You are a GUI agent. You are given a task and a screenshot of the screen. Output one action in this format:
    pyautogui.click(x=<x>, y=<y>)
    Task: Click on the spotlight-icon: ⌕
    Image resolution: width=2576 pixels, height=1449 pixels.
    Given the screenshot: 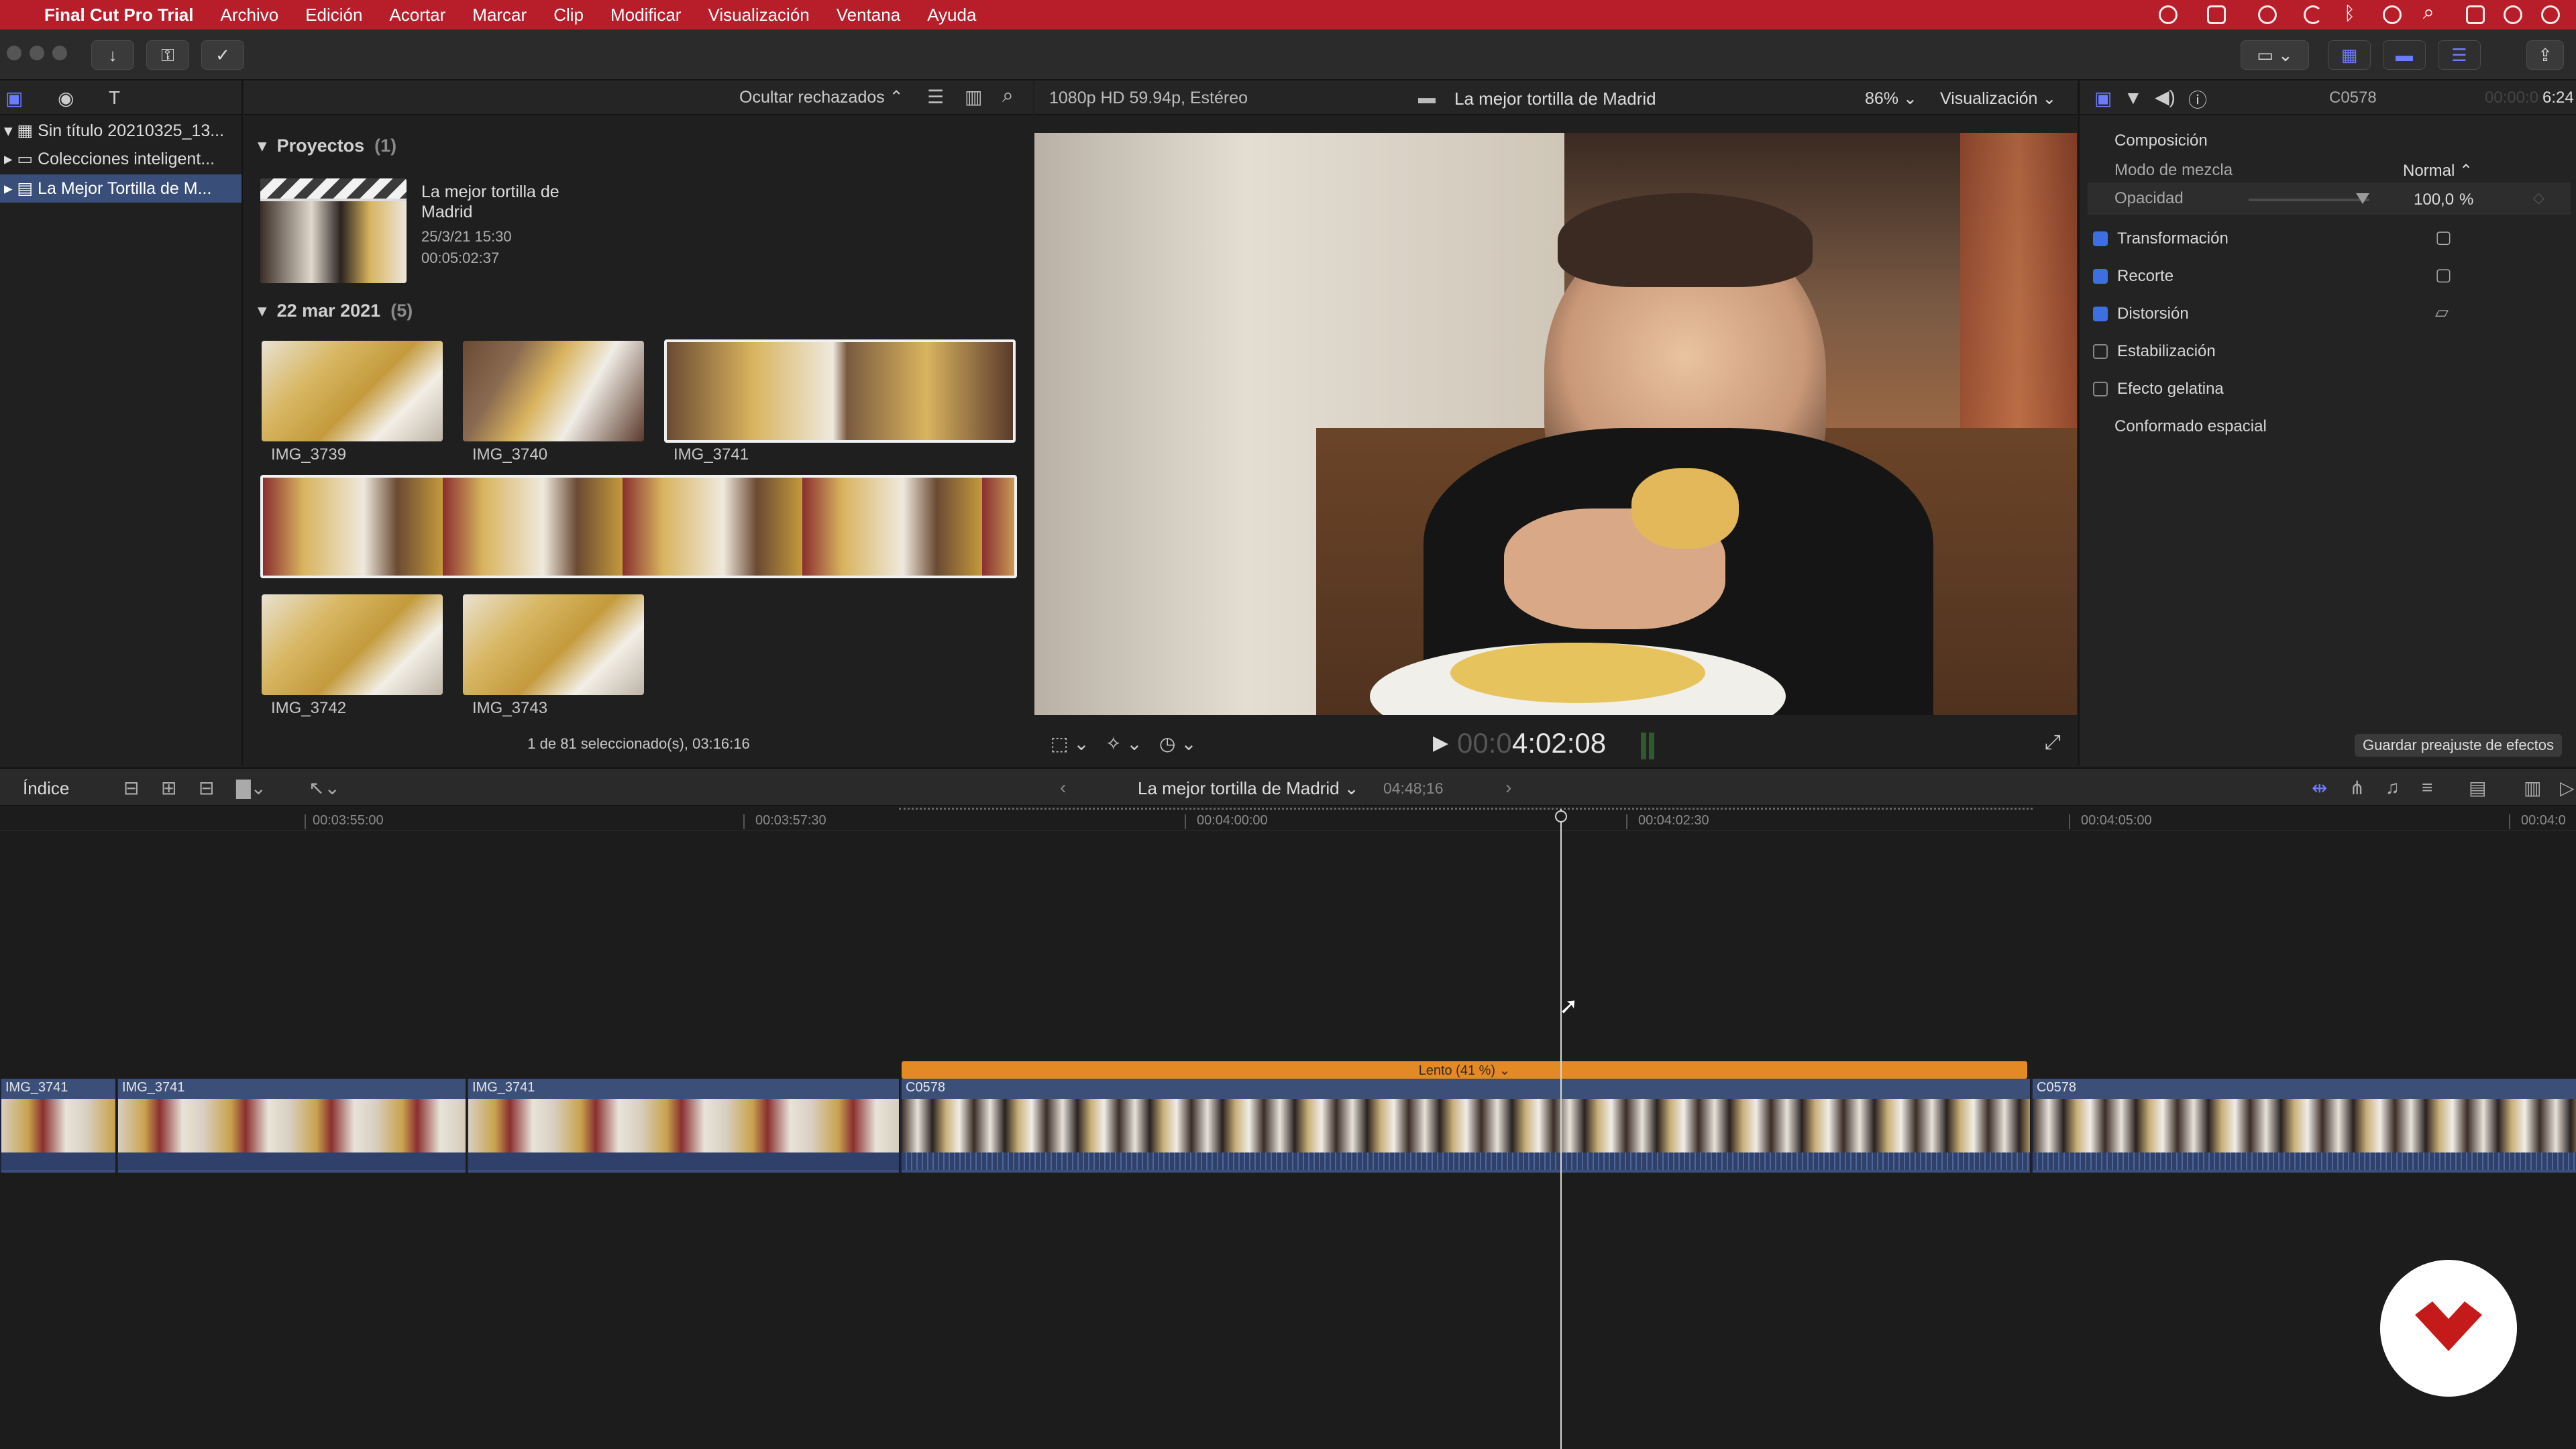 What is the action you would take?
    pyautogui.click(x=2428, y=12)
    